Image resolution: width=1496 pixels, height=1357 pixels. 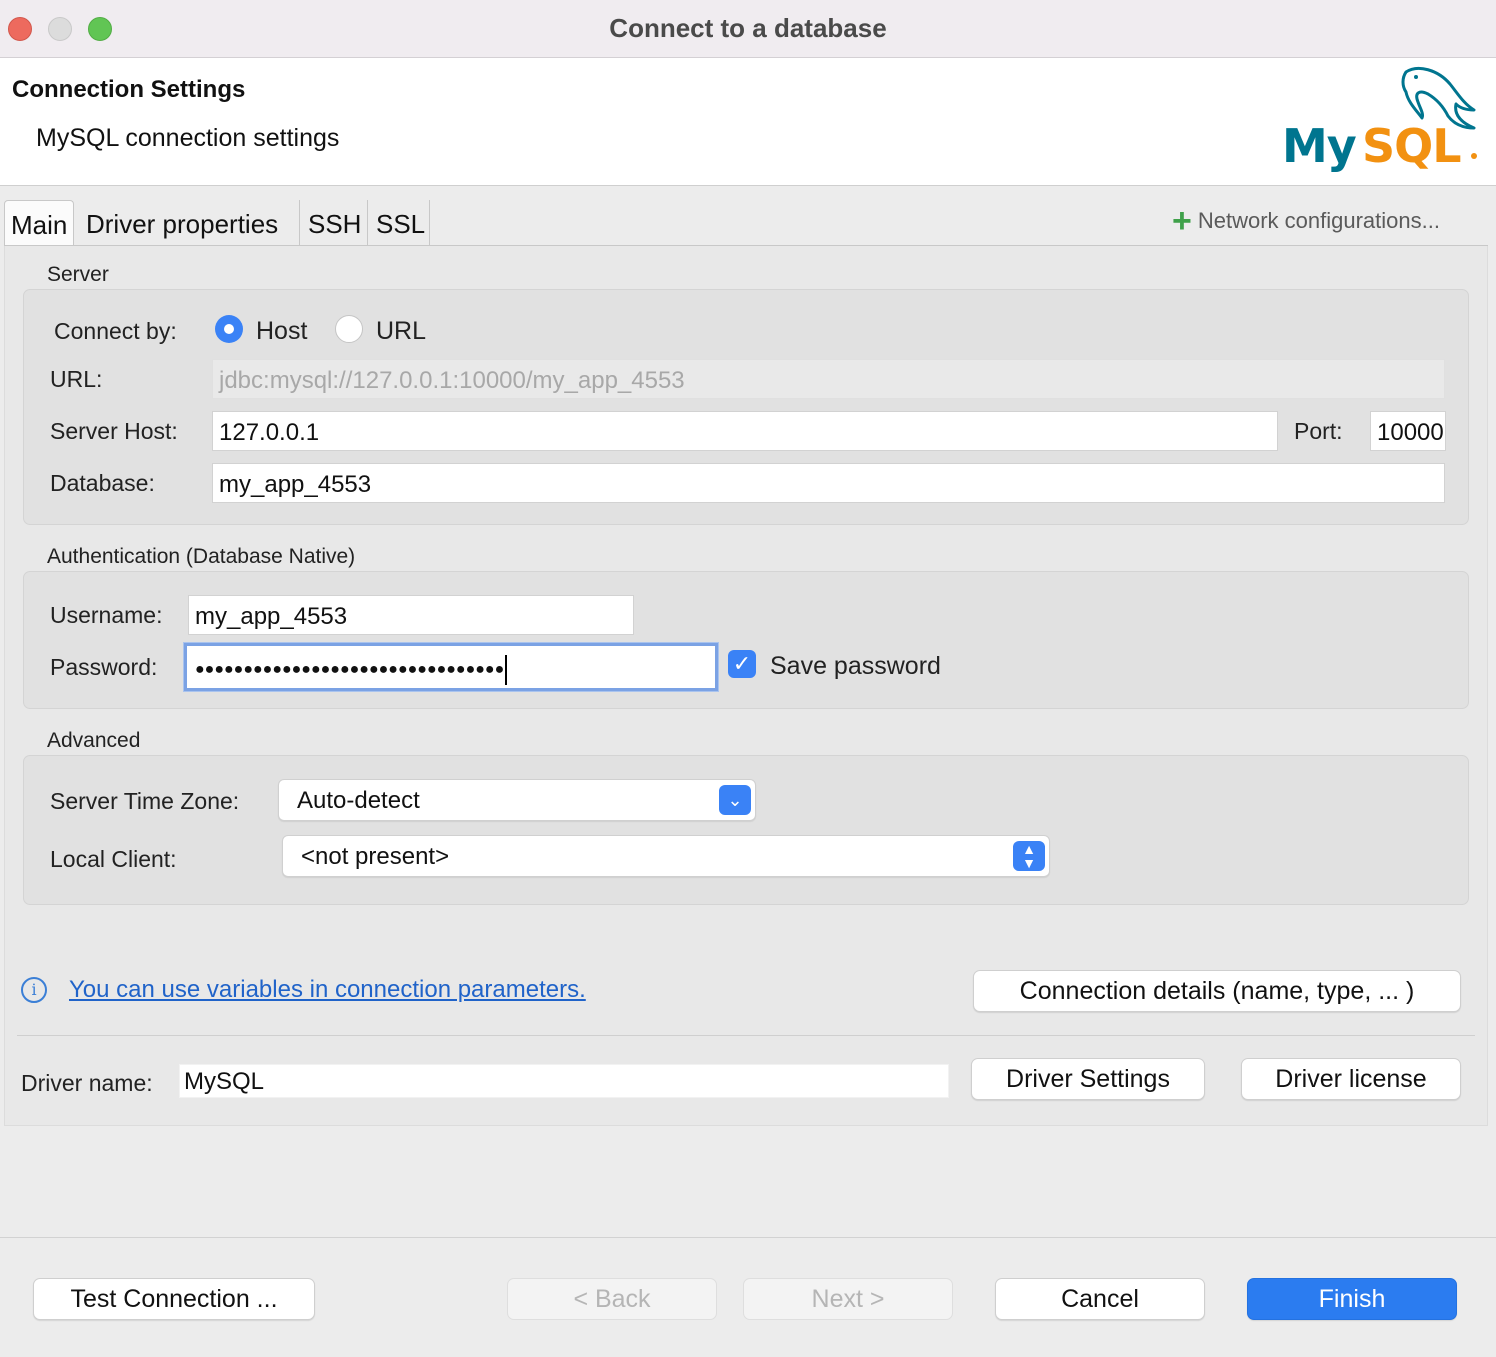 I want to click on server-host-label: Server Host:, so click(x=114, y=431).